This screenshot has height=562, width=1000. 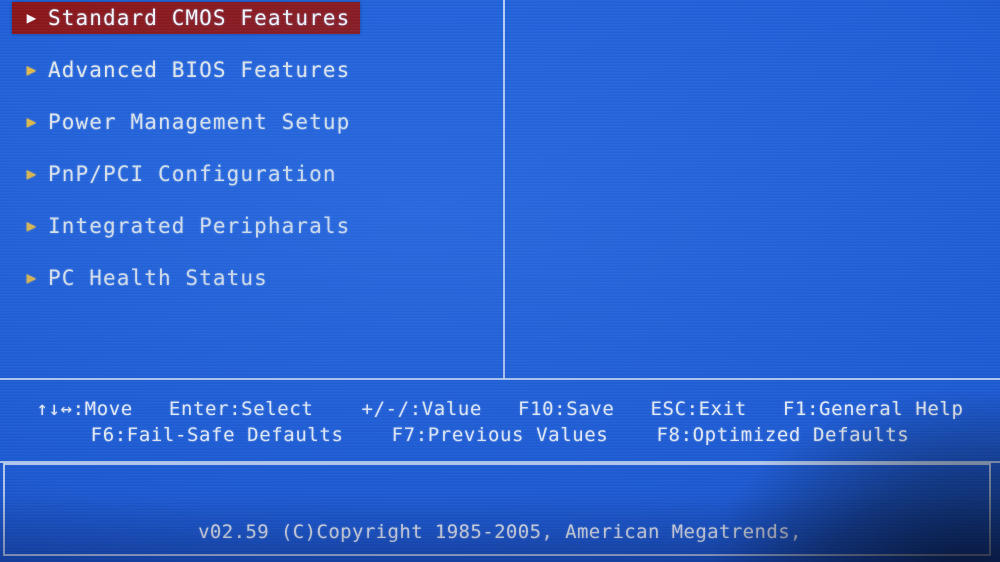 I want to click on menu-item-power-management-setup: ▶ Power Management Setup, so click(x=186, y=122).